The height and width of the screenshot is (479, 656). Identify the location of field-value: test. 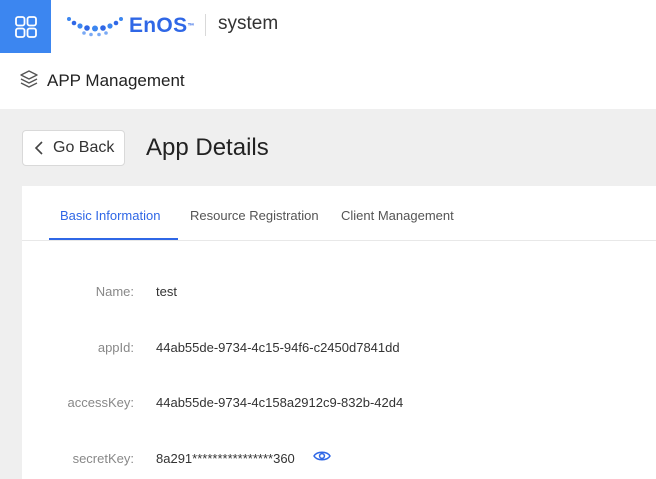
(166, 291).